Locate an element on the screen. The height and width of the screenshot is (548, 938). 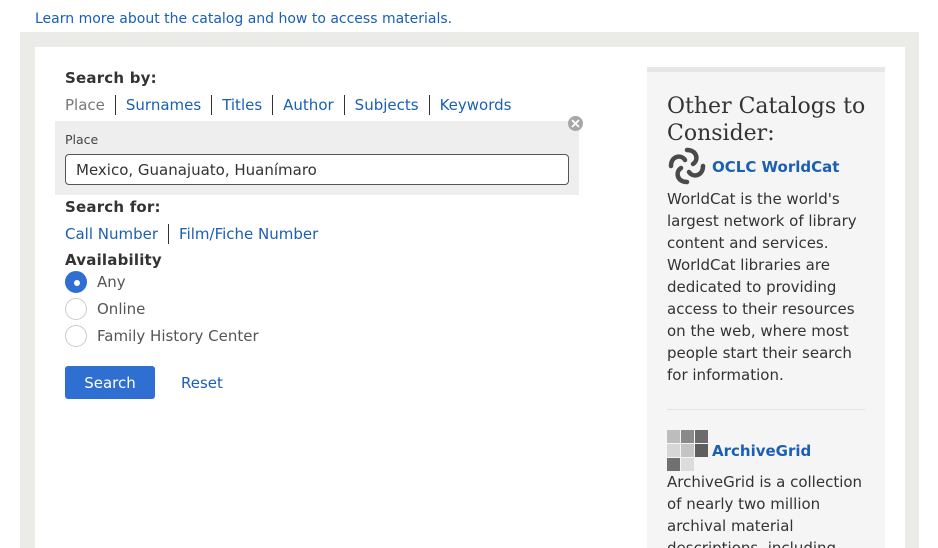
search-for-links: Call Number Film/Fiche Number is located at coordinates (196, 234).